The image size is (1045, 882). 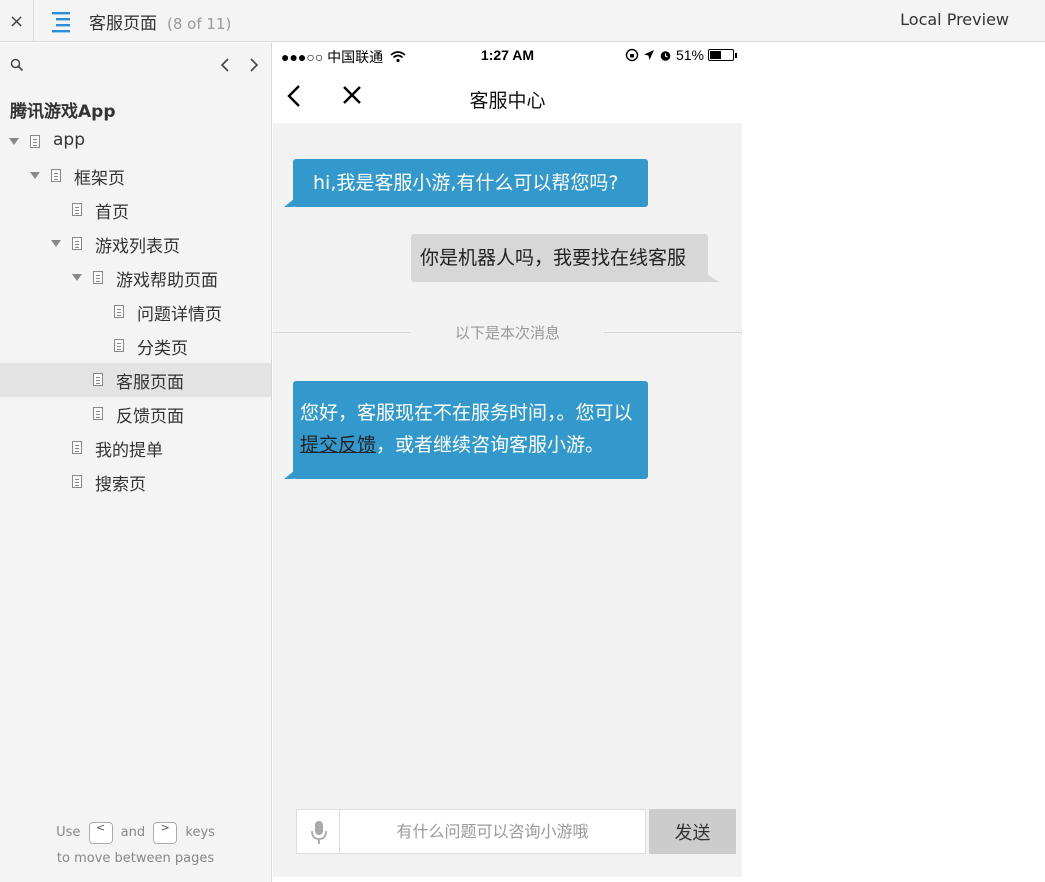 What do you see at coordinates (179, 315) in the screenshot?
I see `tree-item-label: 问题详情页` at bounding box center [179, 315].